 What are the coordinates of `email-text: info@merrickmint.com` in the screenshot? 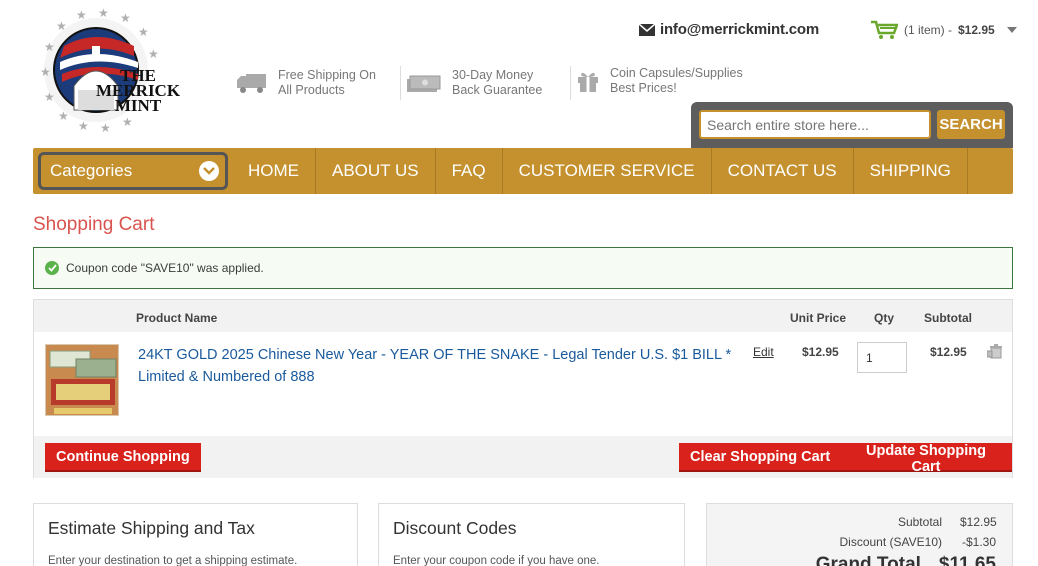 It's located at (739, 29).